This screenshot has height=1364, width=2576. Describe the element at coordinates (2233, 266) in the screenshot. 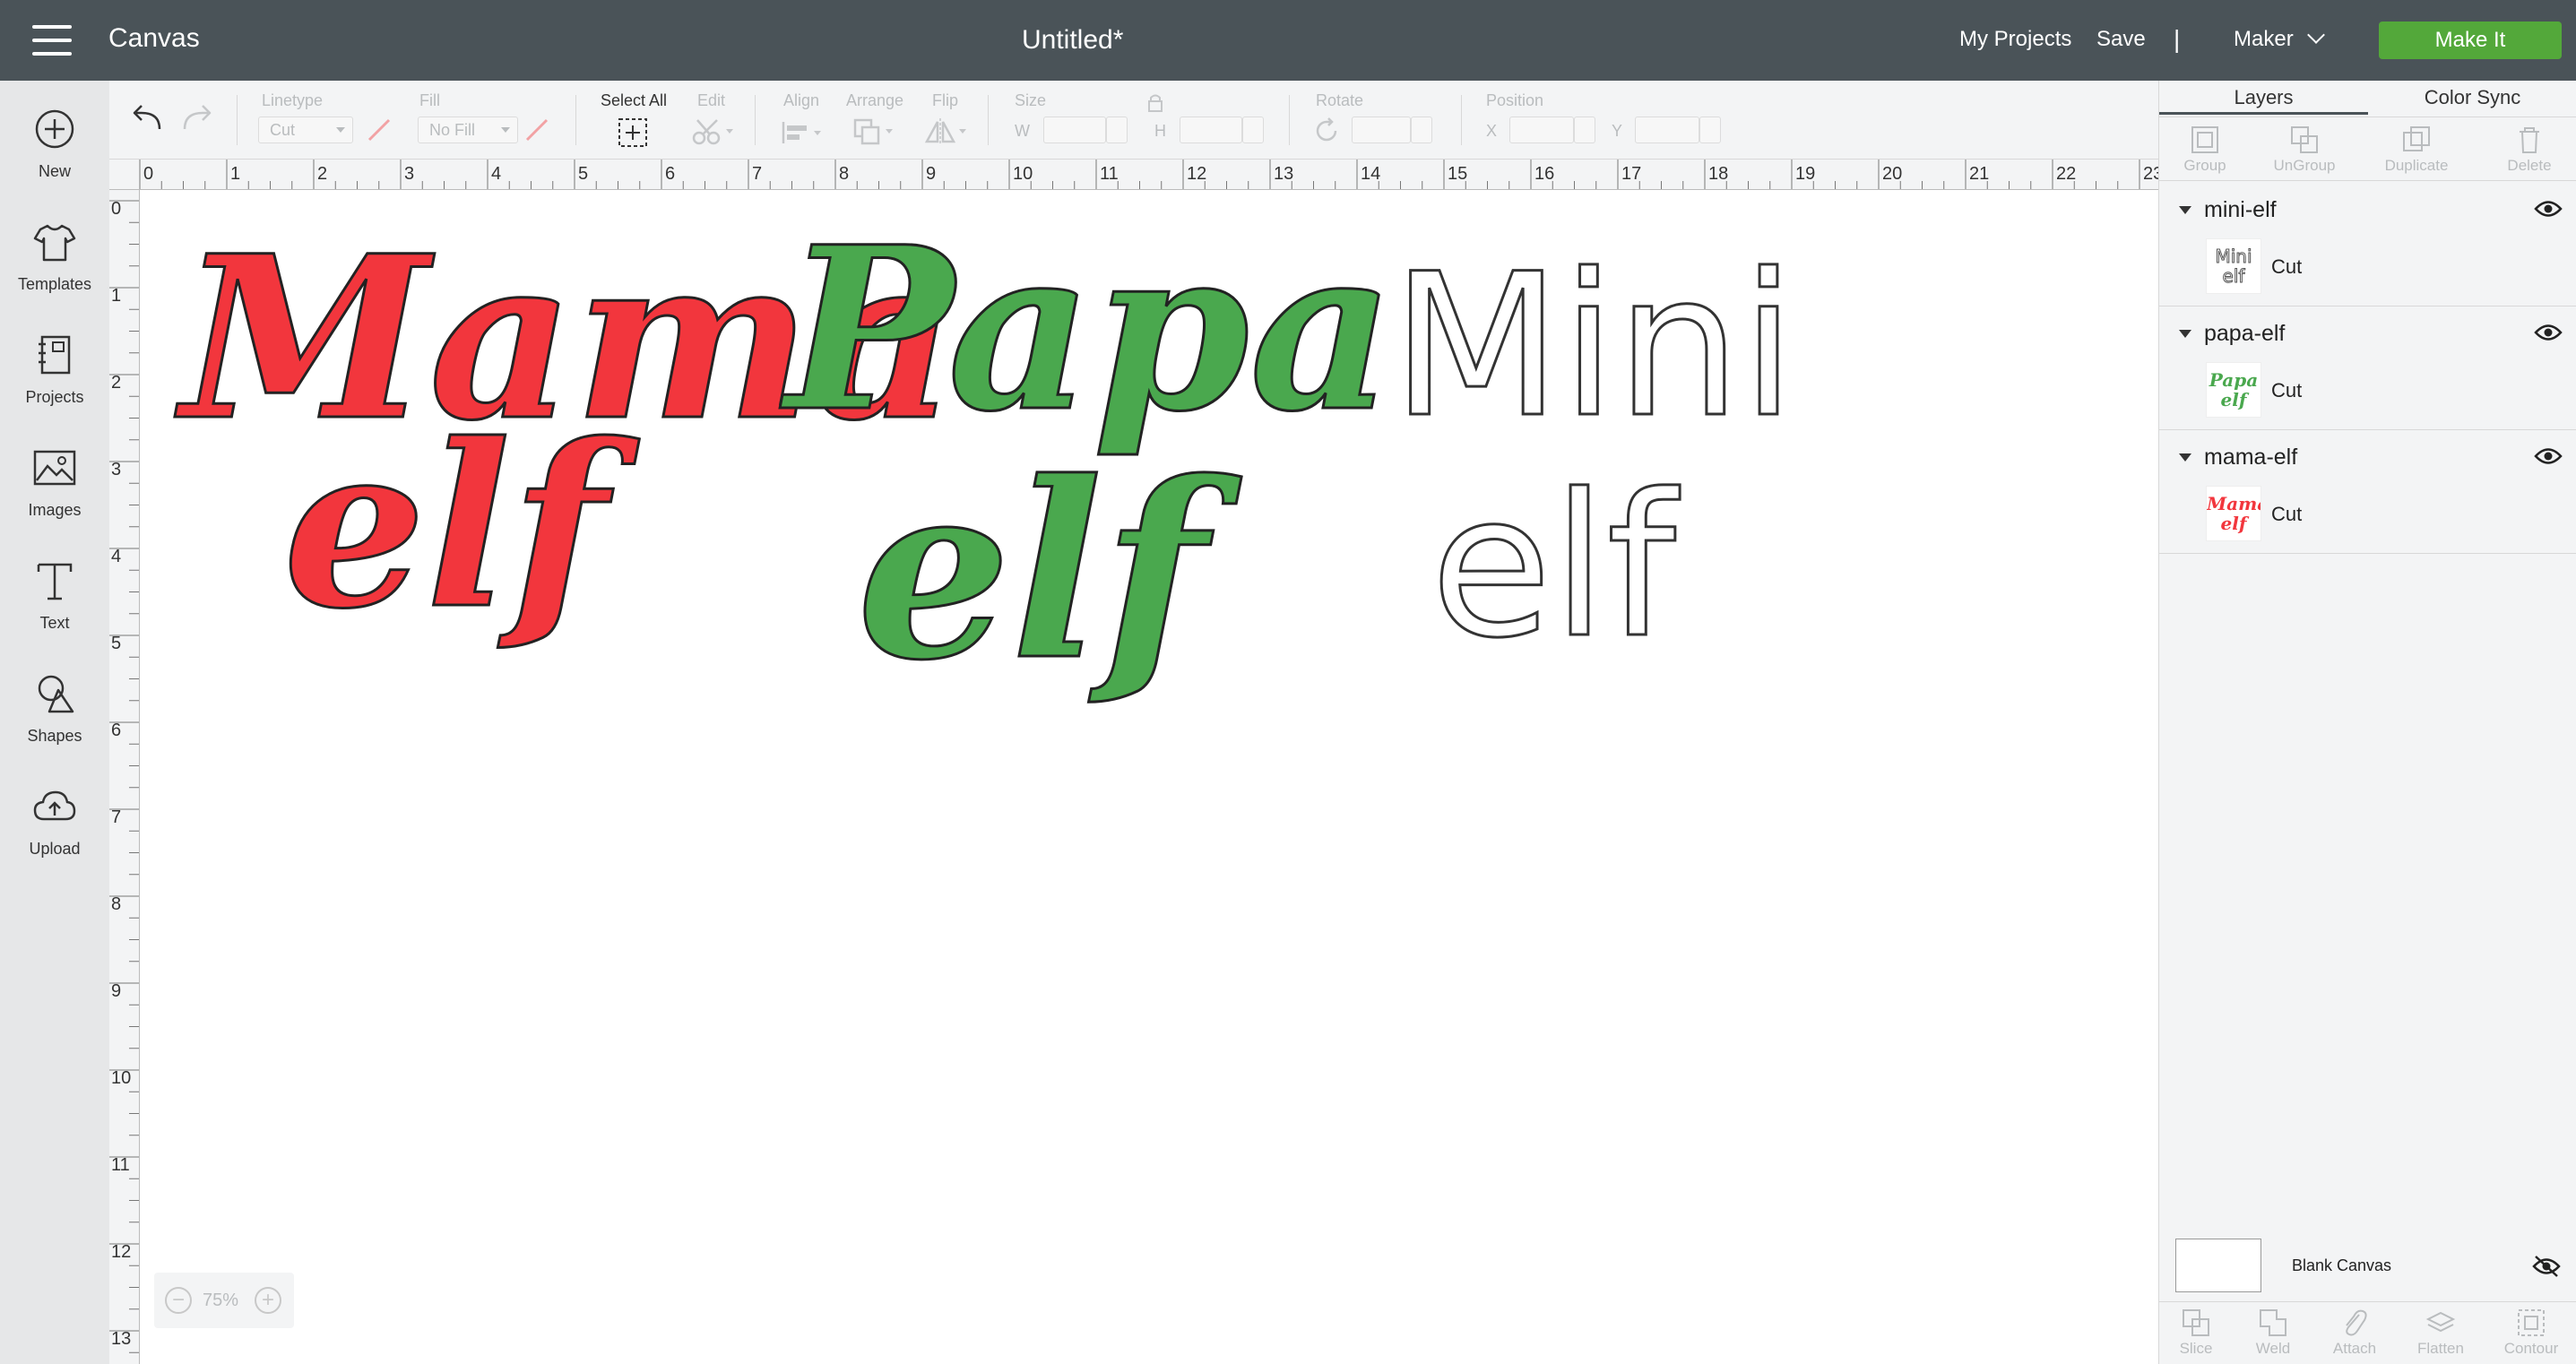

I see `layer-thumbnail: Mini elf` at that location.